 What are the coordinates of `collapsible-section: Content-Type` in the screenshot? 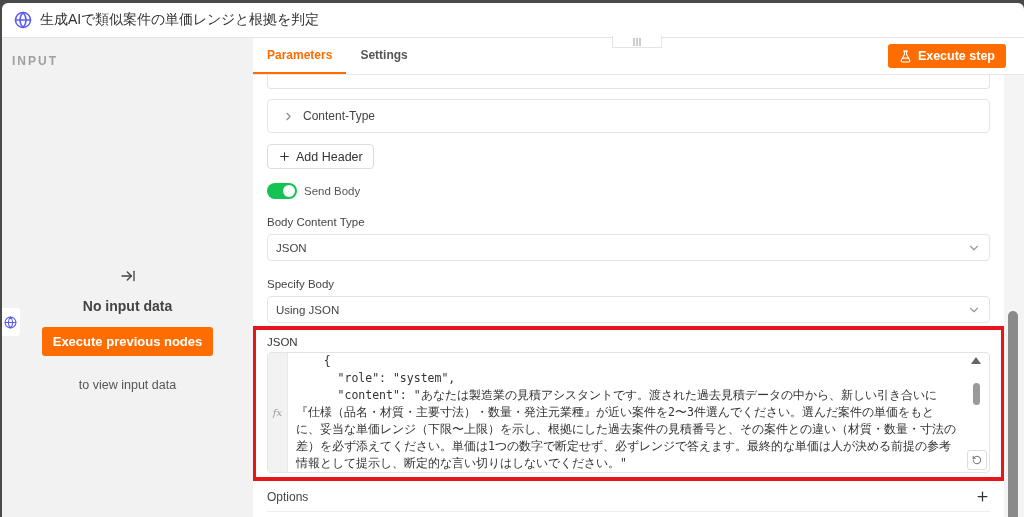 It's located at (628, 116).